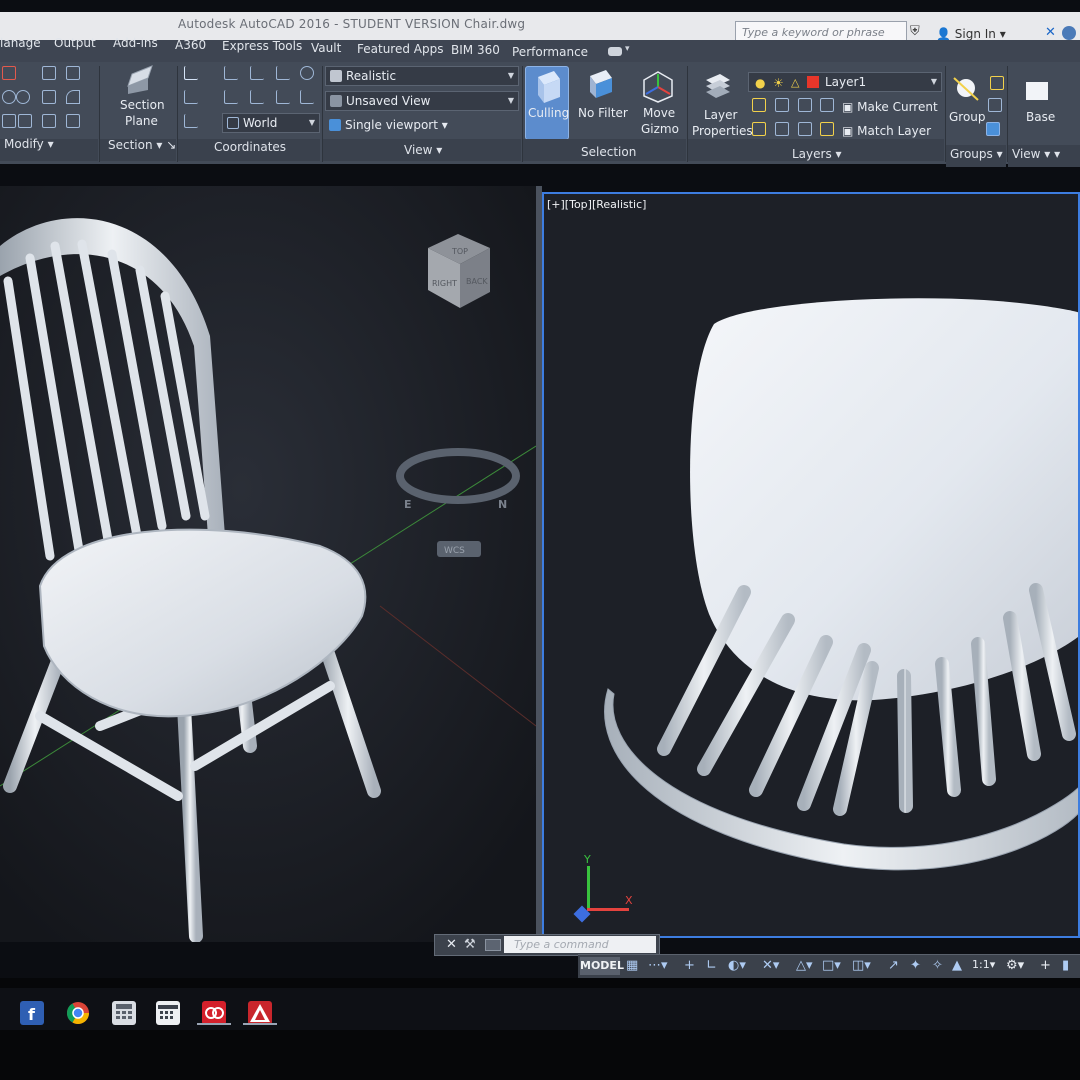 This screenshot has width=1080, height=1080. What do you see at coordinates (547, 103) in the screenshot?
I see `culling-button` at bounding box center [547, 103].